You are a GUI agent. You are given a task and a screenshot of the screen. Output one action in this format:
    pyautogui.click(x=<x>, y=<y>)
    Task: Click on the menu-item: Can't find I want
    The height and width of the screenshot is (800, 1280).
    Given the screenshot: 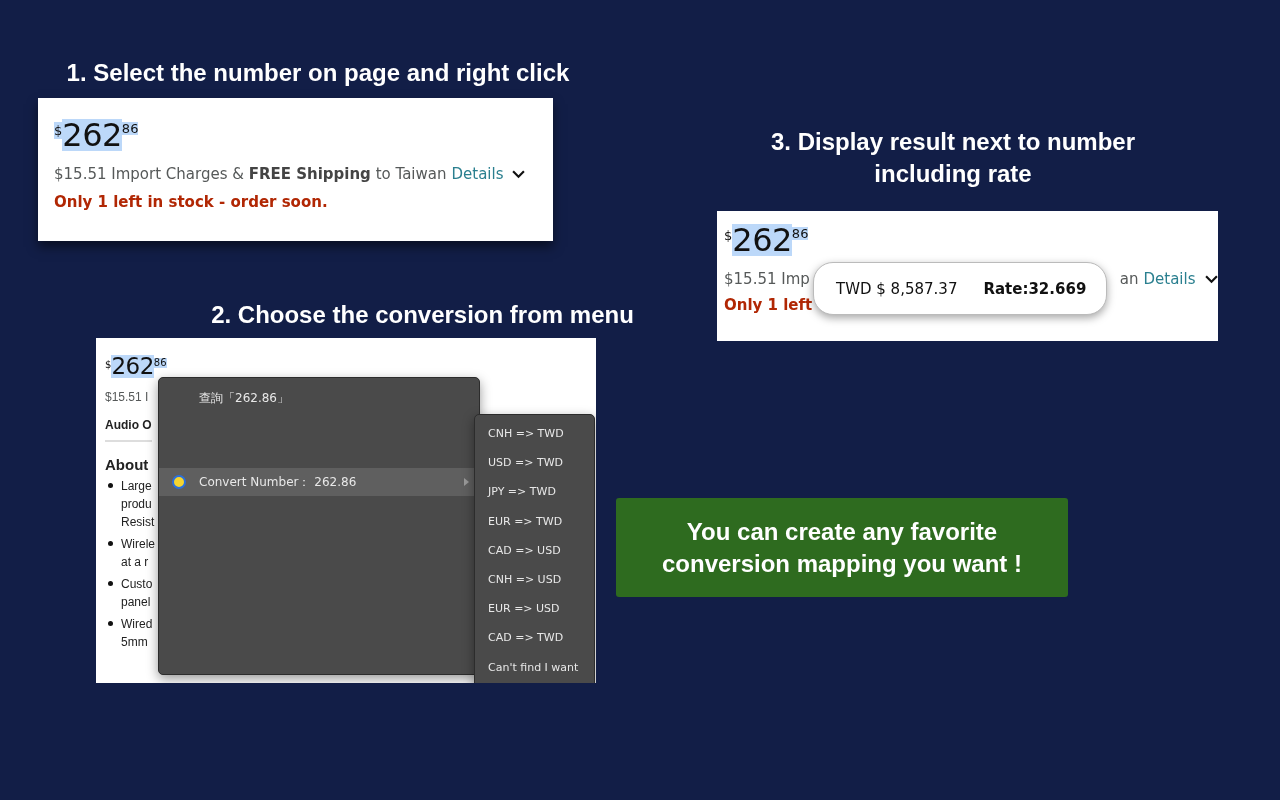 What is the action you would take?
    pyautogui.click(x=534, y=667)
    